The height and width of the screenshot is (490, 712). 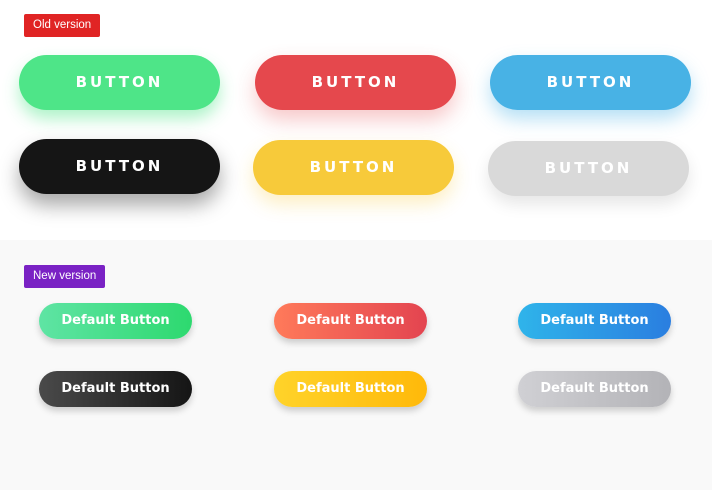 I want to click on old-yellow-button: BUTTON, so click(x=353, y=167).